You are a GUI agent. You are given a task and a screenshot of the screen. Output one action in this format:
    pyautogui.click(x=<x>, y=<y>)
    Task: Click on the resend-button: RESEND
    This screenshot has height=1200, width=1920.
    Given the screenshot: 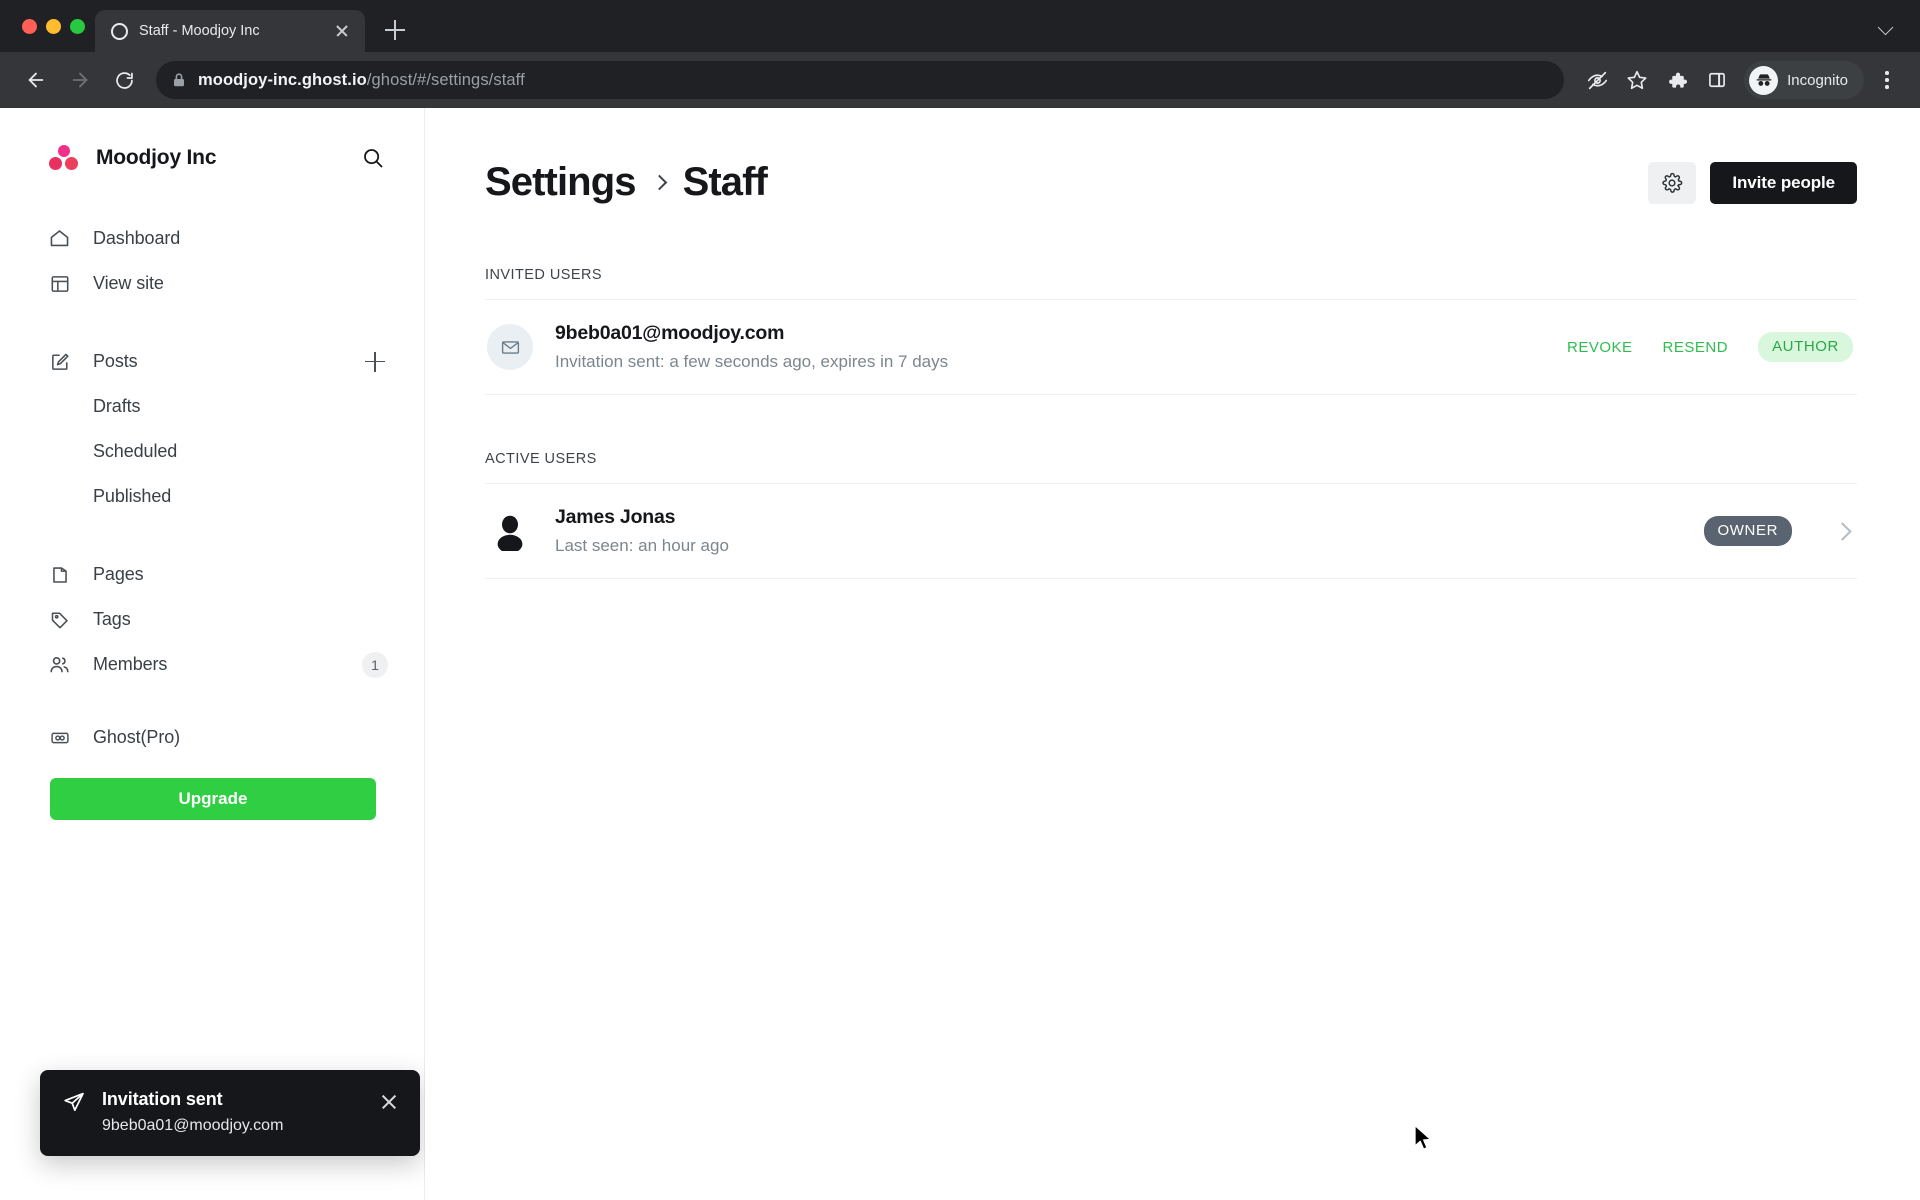 What is the action you would take?
    pyautogui.click(x=1696, y=347)
    